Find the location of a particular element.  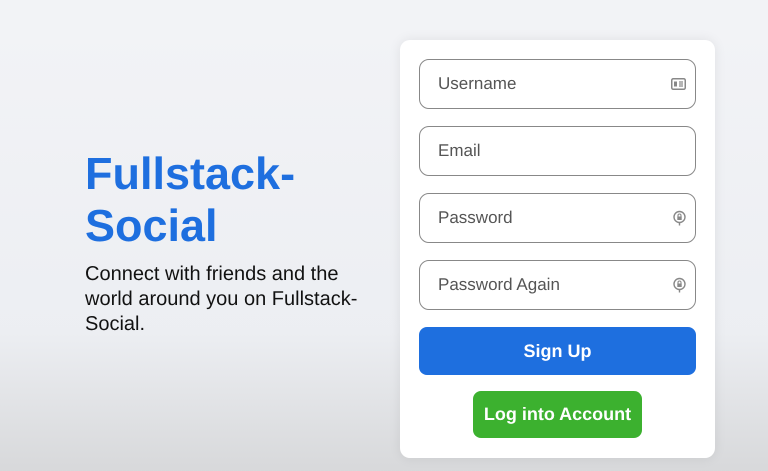

input-field: Password is located at coordinates (557, 218).